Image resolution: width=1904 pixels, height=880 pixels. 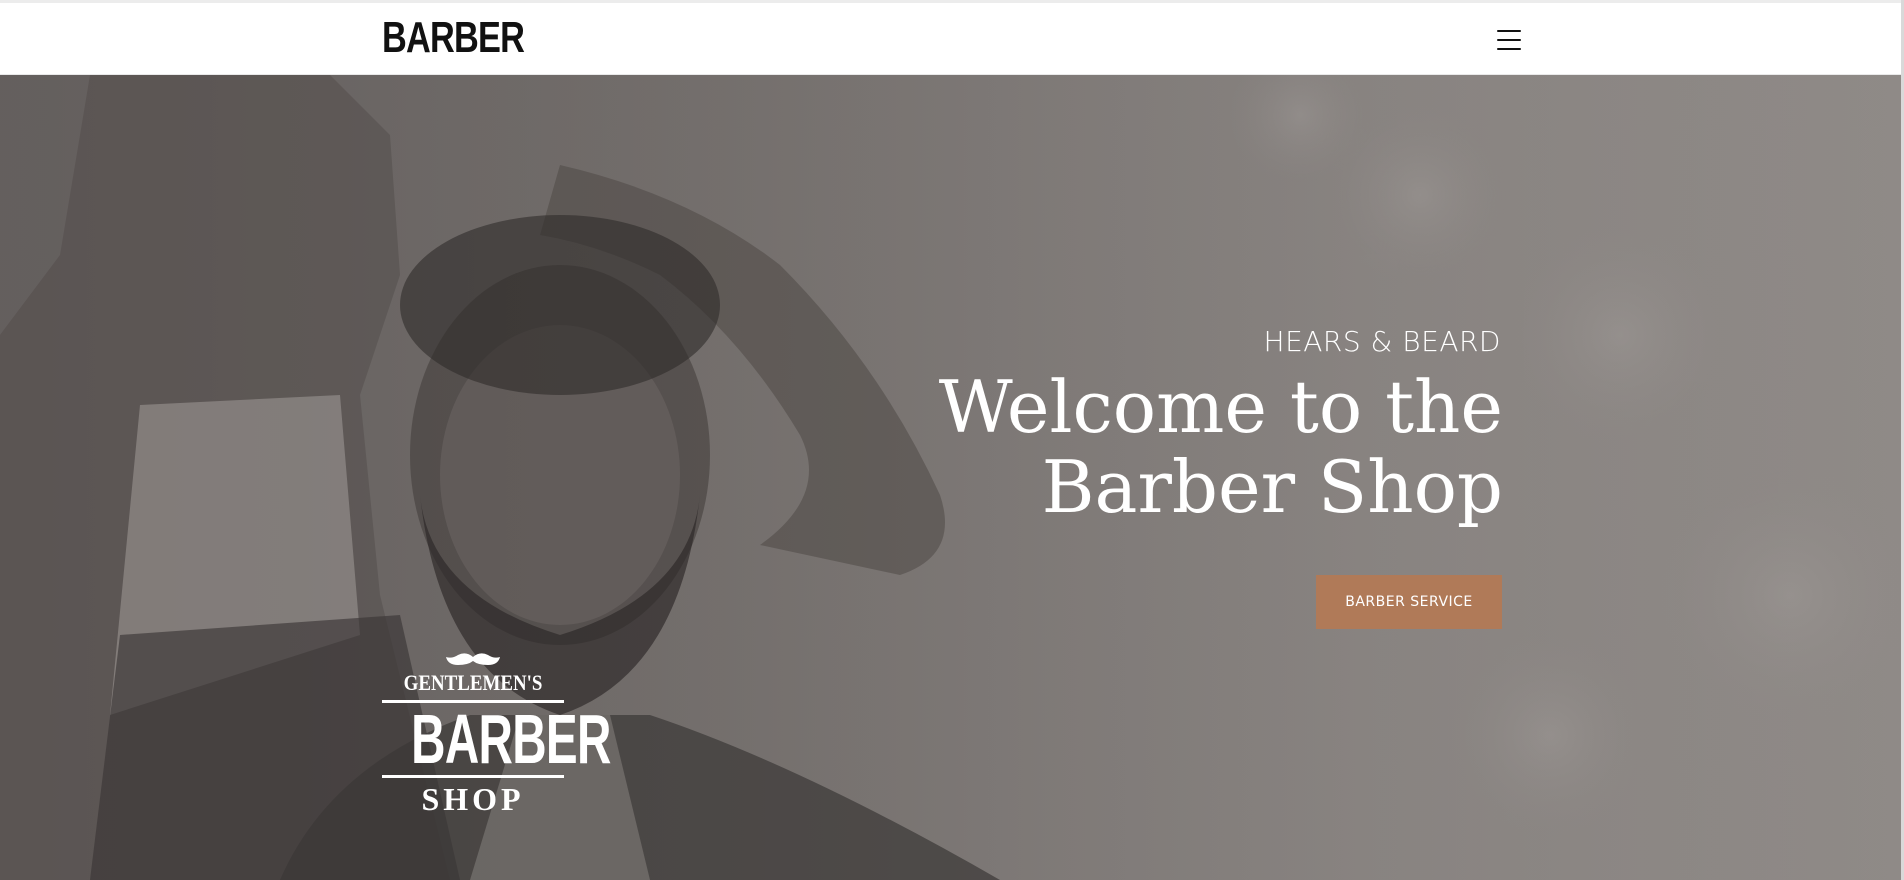 What do you see at coordinates (473, 659) in the screenshot?
I see `mustache-icon` at bounding box center [473, 659].